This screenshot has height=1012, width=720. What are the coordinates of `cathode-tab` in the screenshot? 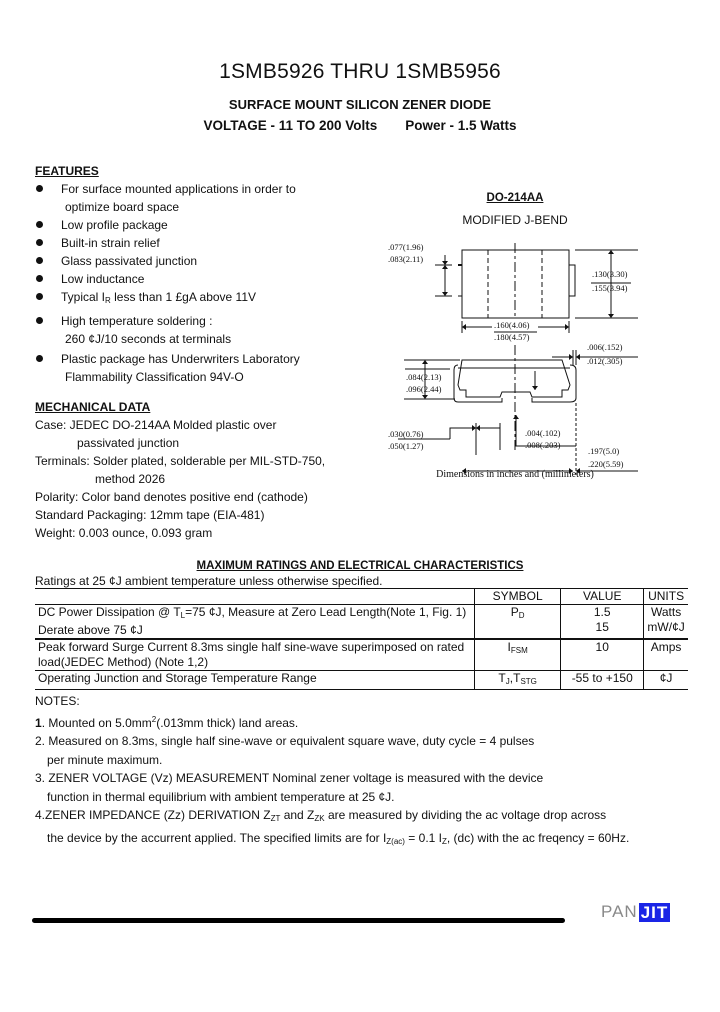 It's located at (572, 280).